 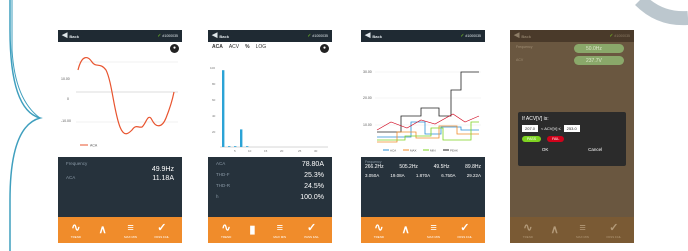 I want to click on row-label: THD-R, so click(x=223, y=185).